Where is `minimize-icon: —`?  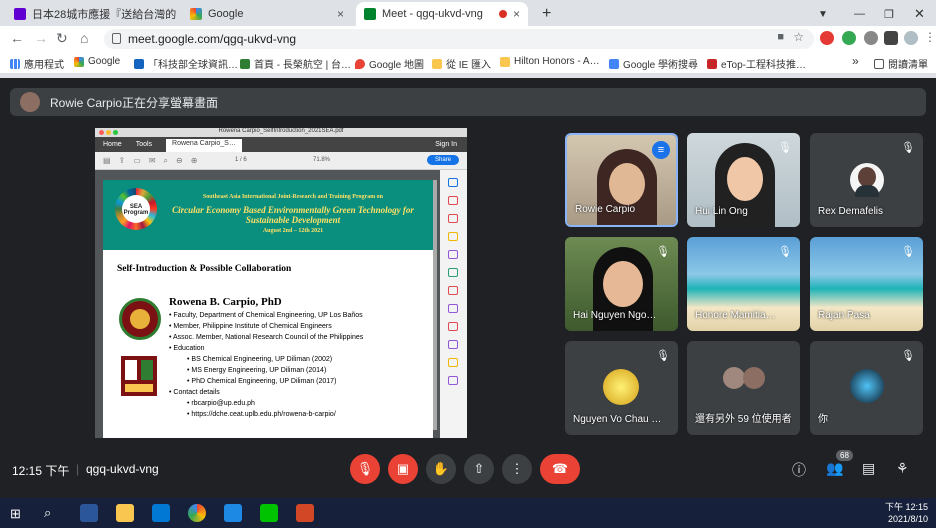
minimize-icon: — is located at coordinates (856, 14).